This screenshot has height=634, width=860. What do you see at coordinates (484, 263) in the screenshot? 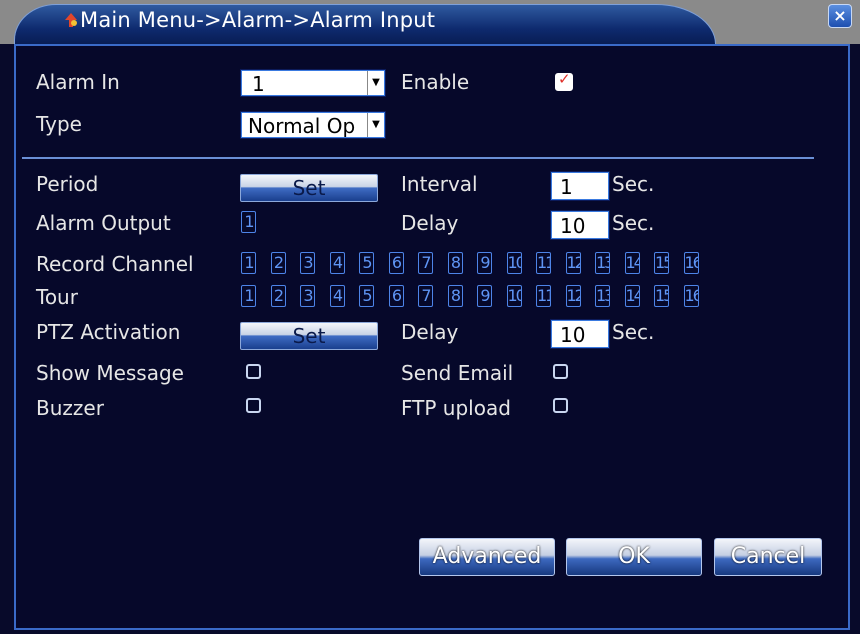
I see `record-channel-9: 9` at bounding box center [484, 263].